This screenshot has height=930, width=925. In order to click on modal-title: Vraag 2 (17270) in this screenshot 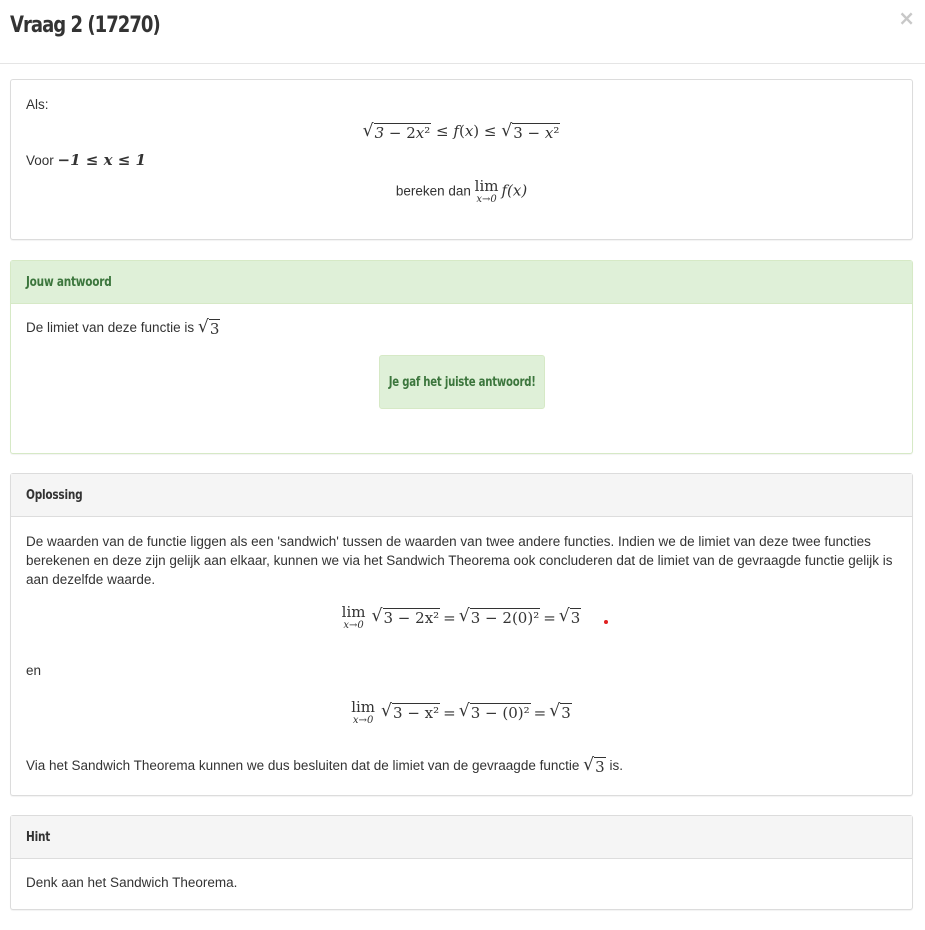, I will do `click(85, 25)`.